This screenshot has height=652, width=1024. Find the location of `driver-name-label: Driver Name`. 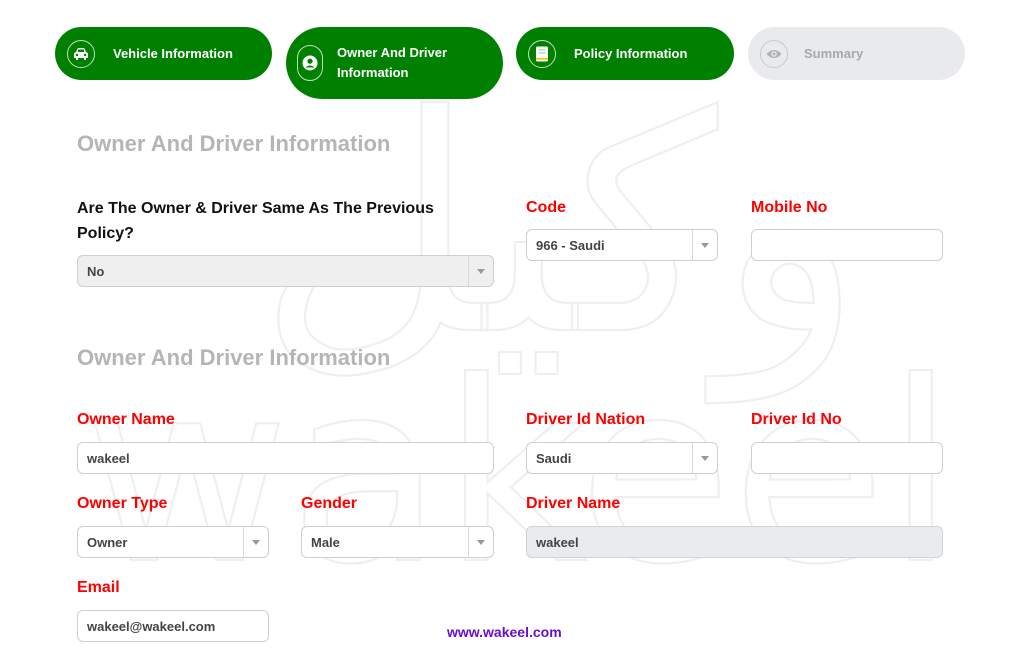

driver-name-label: Driver Name is located at coordinates (573, 503).